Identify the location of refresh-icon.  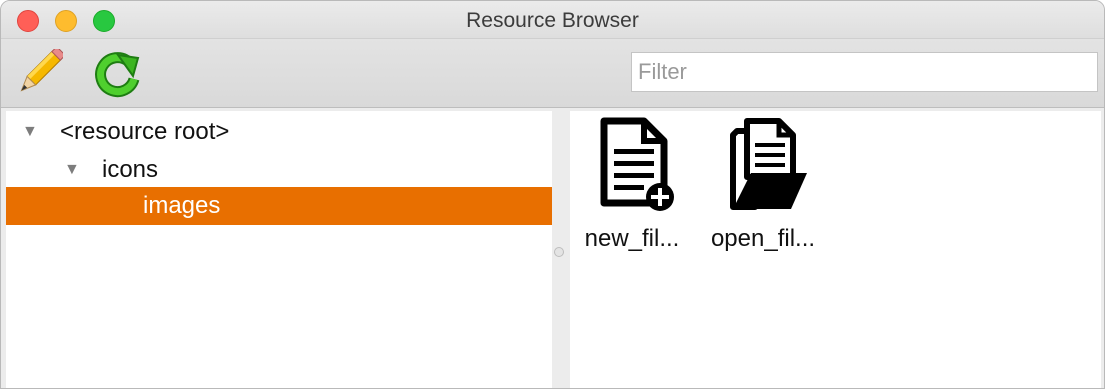
(117, 75).